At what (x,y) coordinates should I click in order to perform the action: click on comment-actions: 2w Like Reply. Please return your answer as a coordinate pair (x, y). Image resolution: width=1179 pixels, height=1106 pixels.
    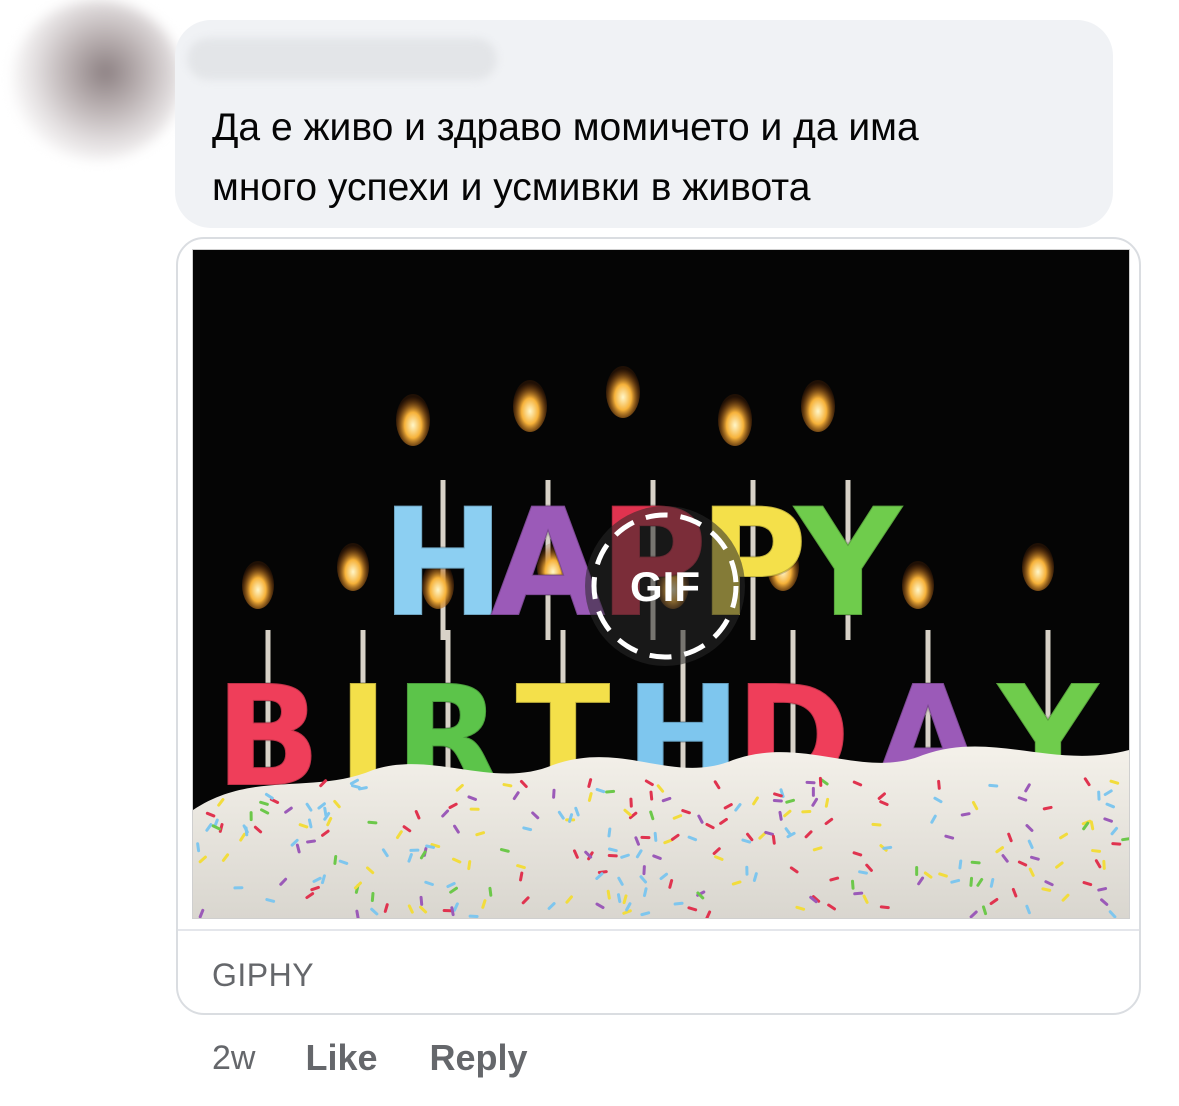
    Looking at the image, I should click on (396, 1058).